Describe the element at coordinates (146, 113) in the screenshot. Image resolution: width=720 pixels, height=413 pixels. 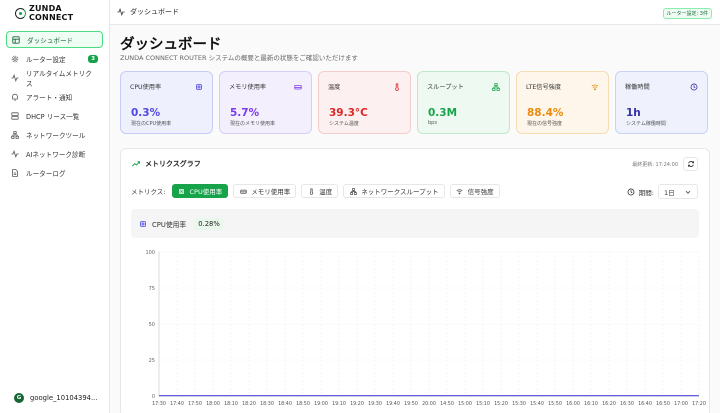
I see `card-value: 0.3%` at that location.